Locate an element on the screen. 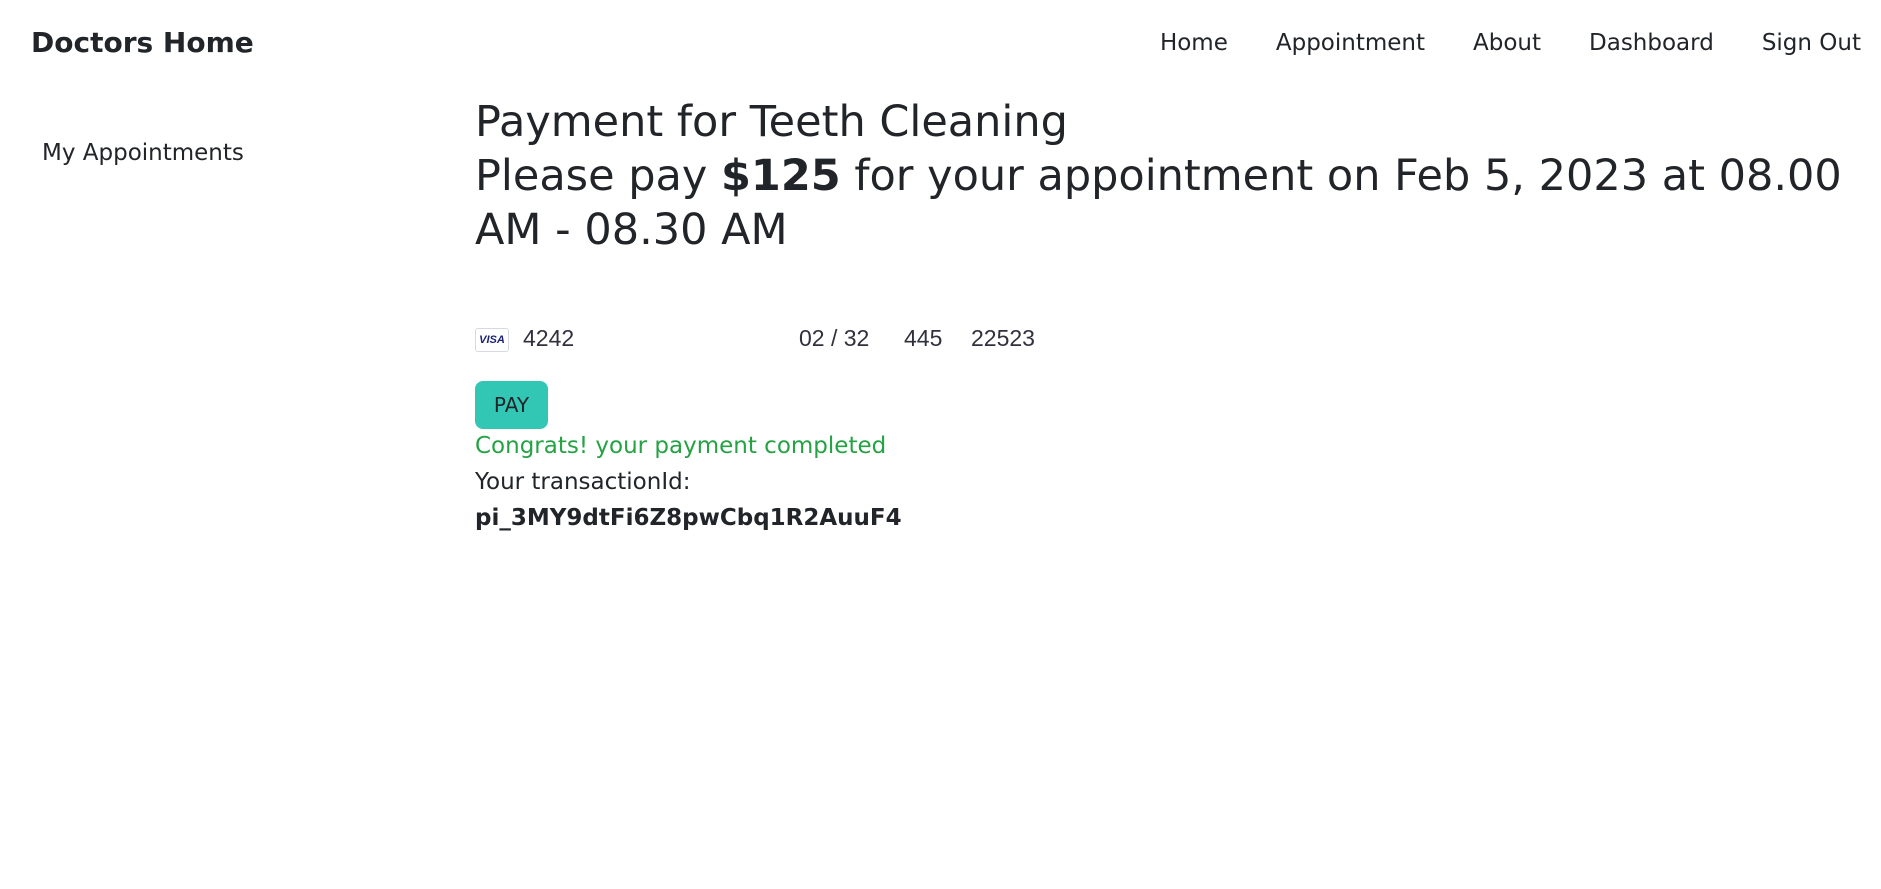 The image size is (1881, 889). transaction-id-value: pi_3MY9dtFi6Z8pwCbq1R2AuuF4 is located at coordinates (688, 518).